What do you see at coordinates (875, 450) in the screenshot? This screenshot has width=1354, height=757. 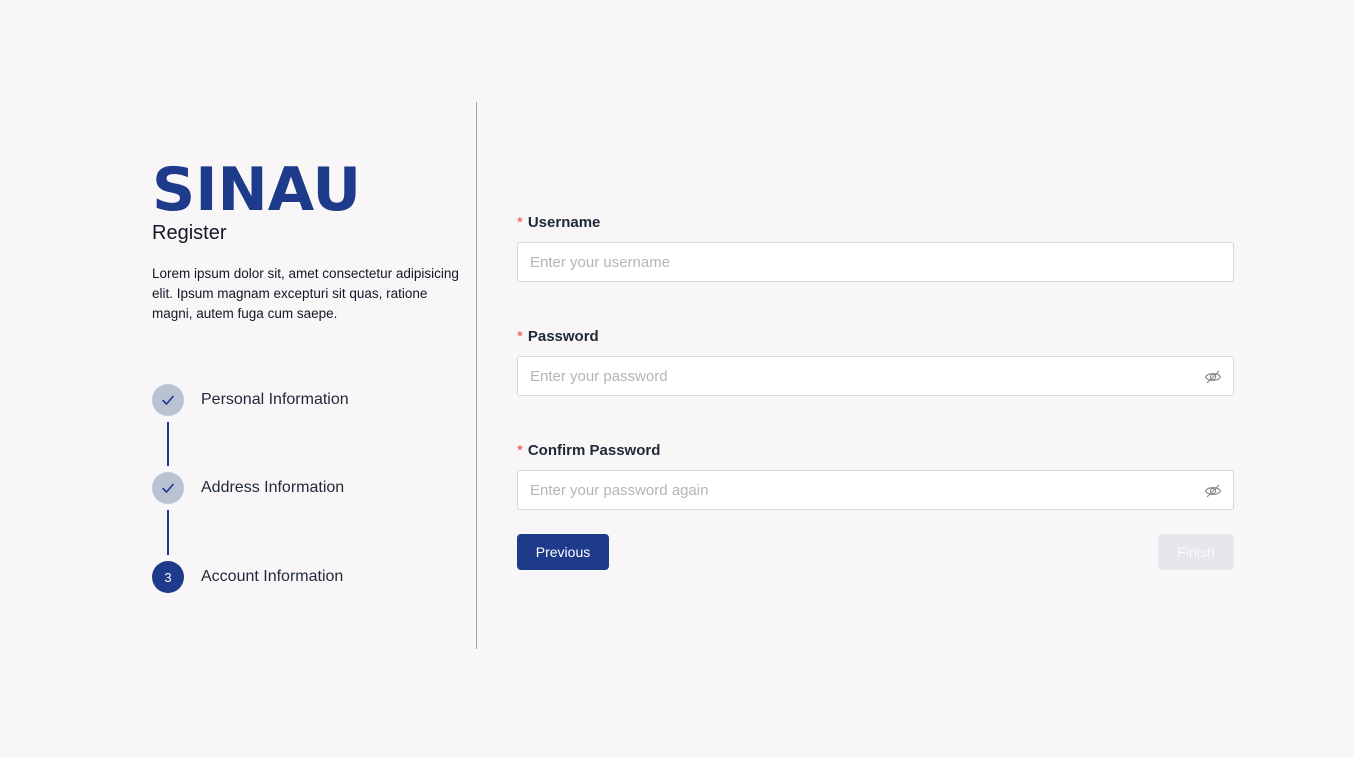 I see `confirm-password-label: * Confirm Password` at bounding box center [875, 450].